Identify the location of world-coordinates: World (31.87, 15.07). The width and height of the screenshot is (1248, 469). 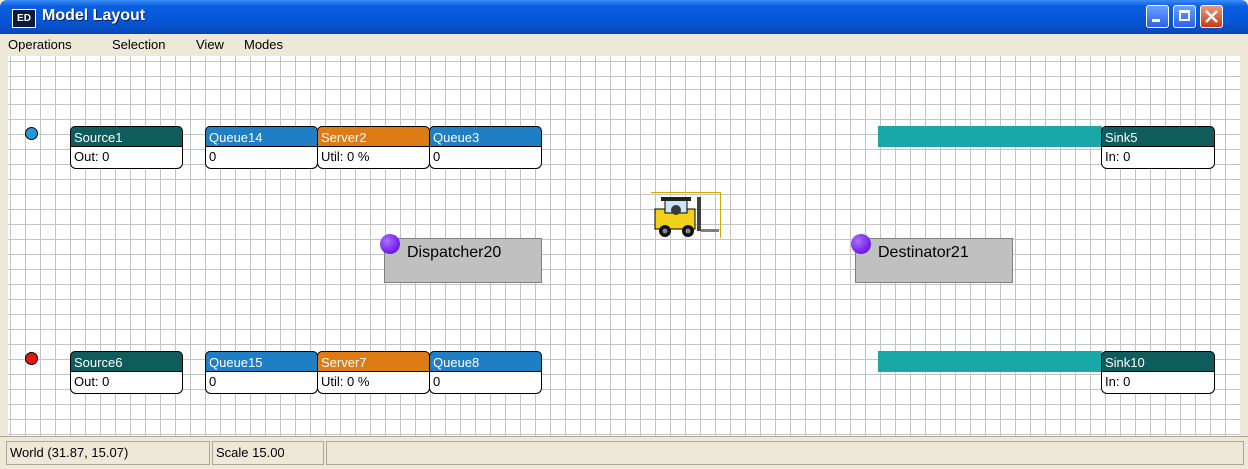
(108, 453).